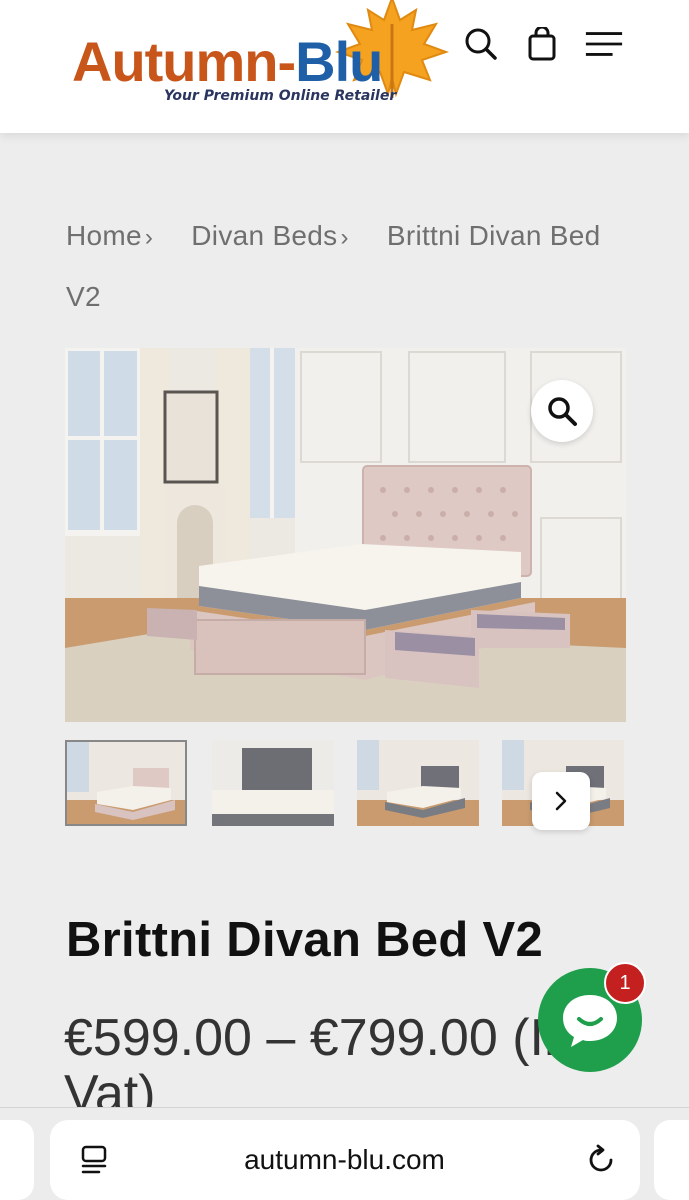  I want to click on zoom-icon, so click(562, 411).